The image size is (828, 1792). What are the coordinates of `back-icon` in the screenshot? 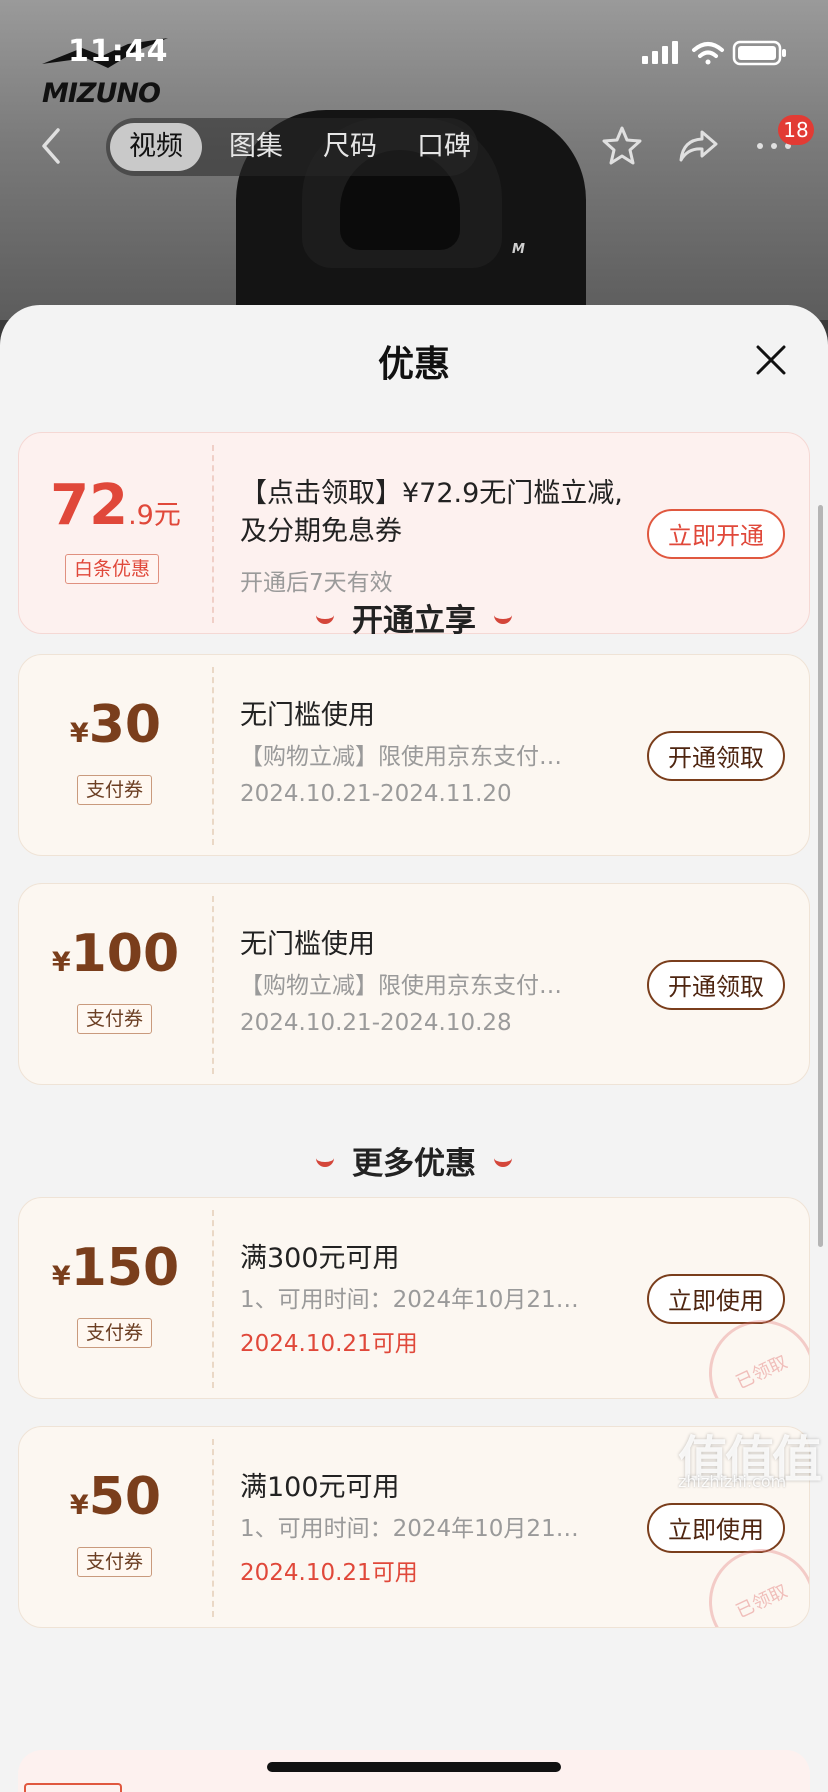 It's located at (51, 146).